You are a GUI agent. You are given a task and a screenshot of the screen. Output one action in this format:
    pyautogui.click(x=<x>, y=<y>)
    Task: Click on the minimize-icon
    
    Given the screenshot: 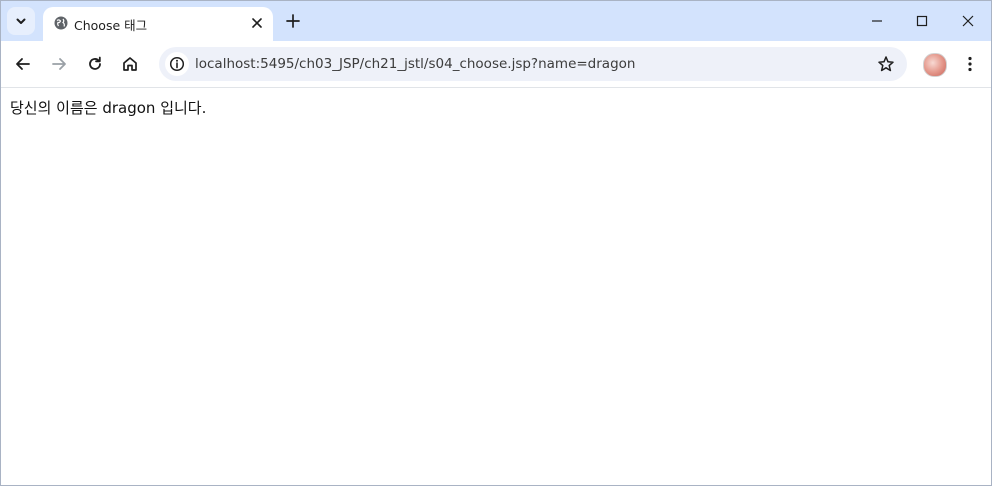 What is the action you would take?
    pyautogui.click(x=877, y=21)
    